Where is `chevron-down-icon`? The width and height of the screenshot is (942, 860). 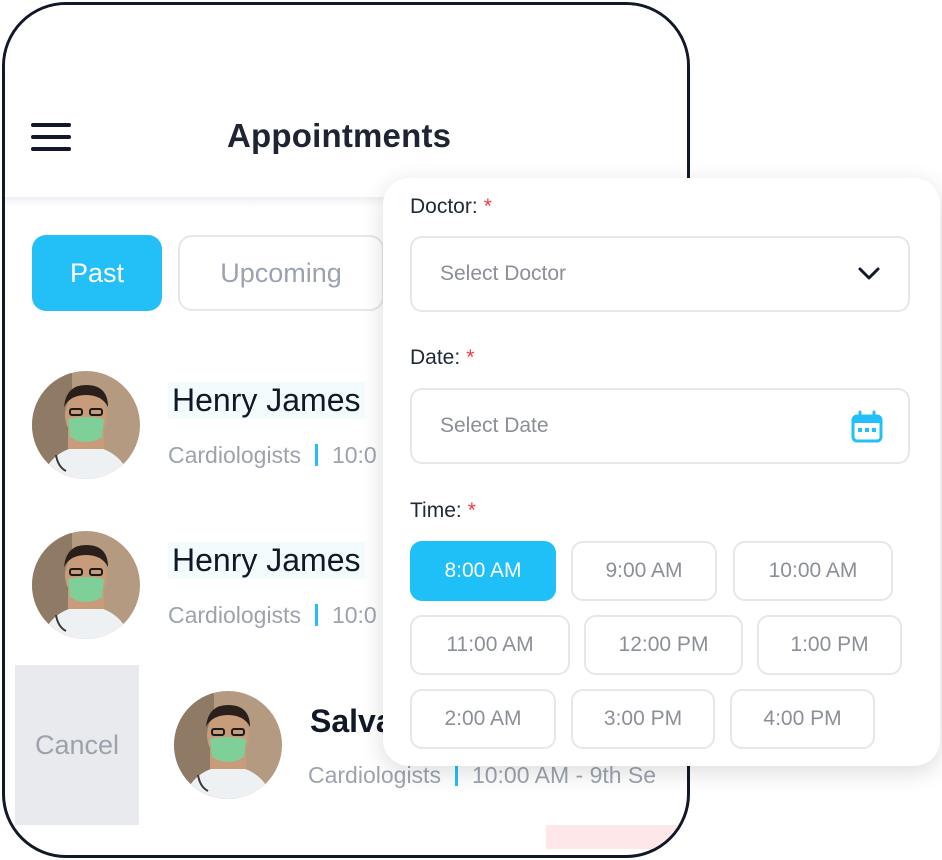 chevron-down-icon is located at coordinates (869, 276).